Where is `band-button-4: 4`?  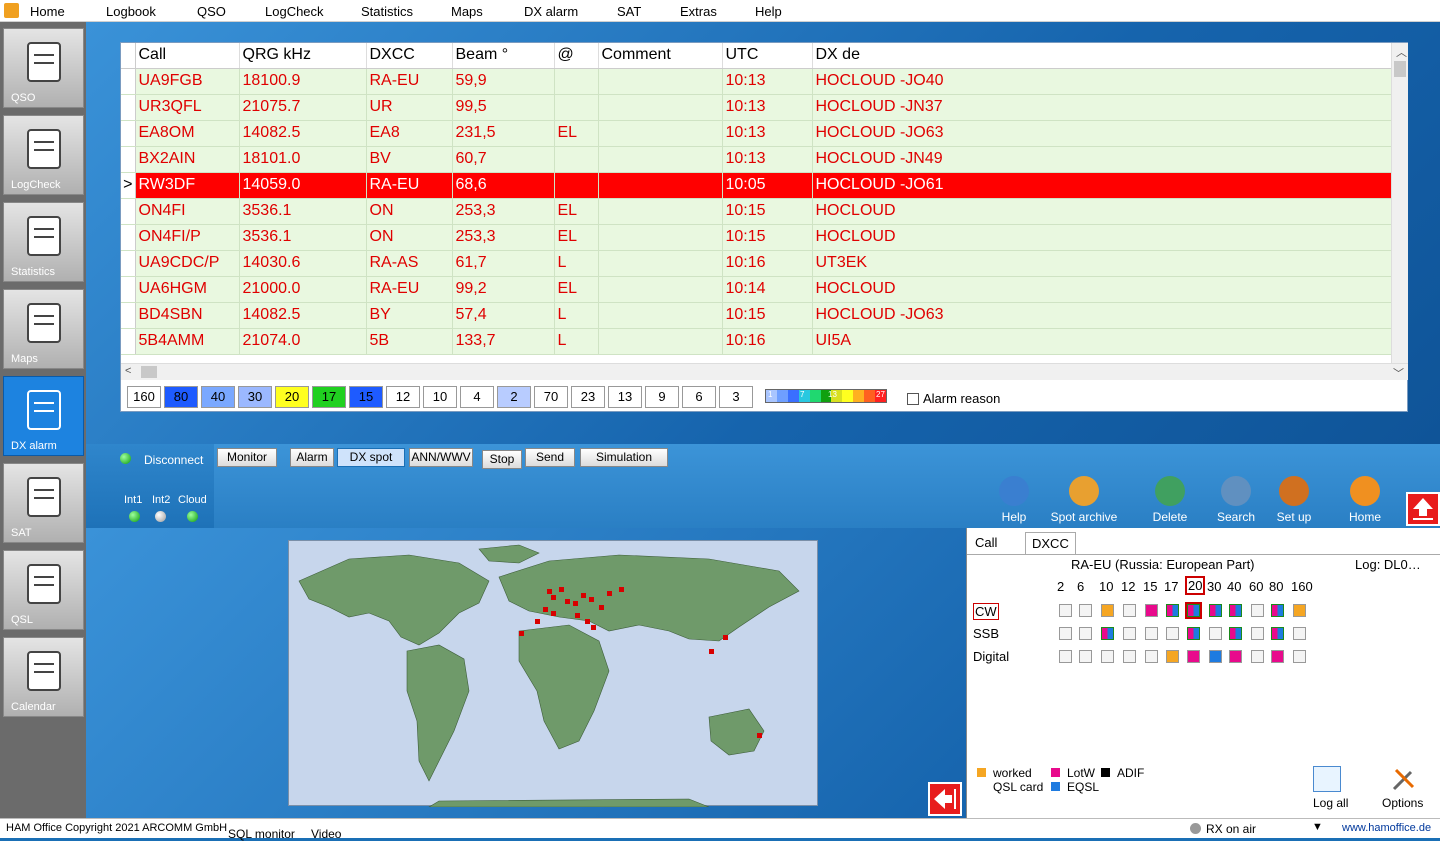 band-button-4: 4 is located at coordinates (477, 397).